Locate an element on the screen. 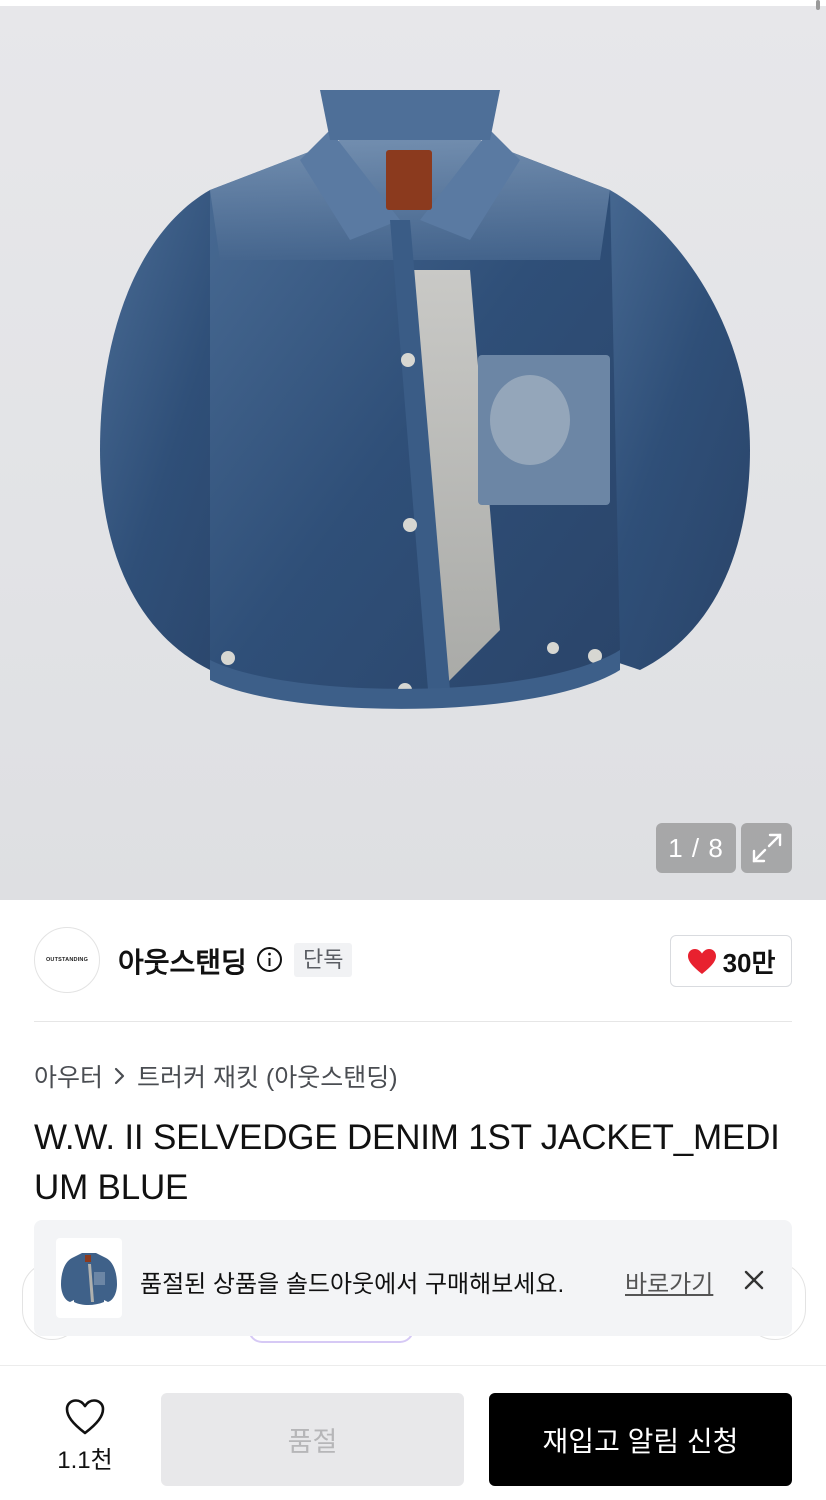 Image resolution: width=826 pixels, height=1500 pixels. divider is located at coordinates (413, 1021).